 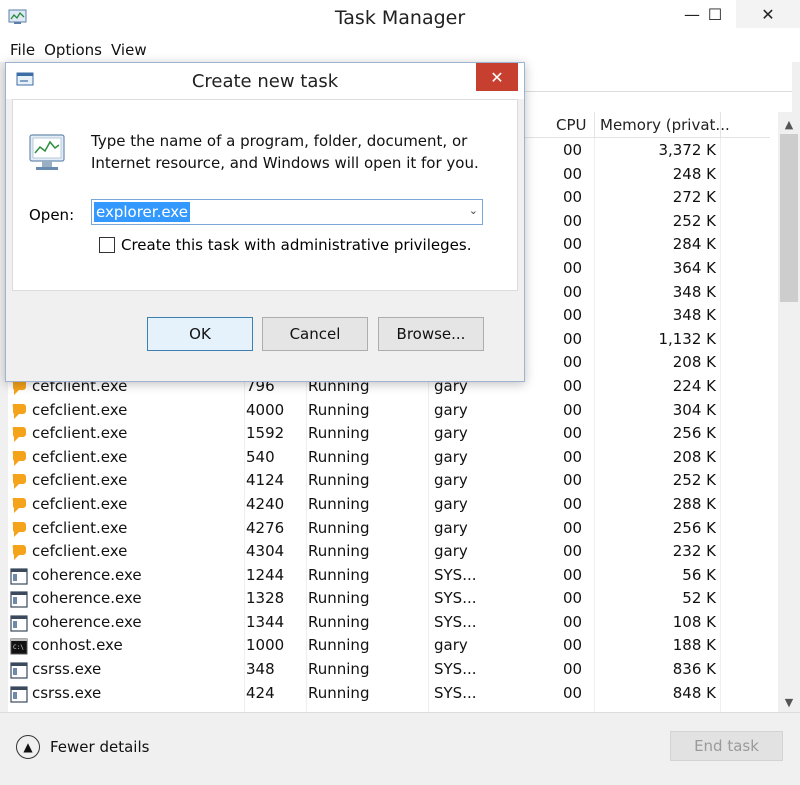 What do you see at coordinates (694, 409) in the screenshot?
I see `process-memory: 304 K` at bounding box center [694, 409].